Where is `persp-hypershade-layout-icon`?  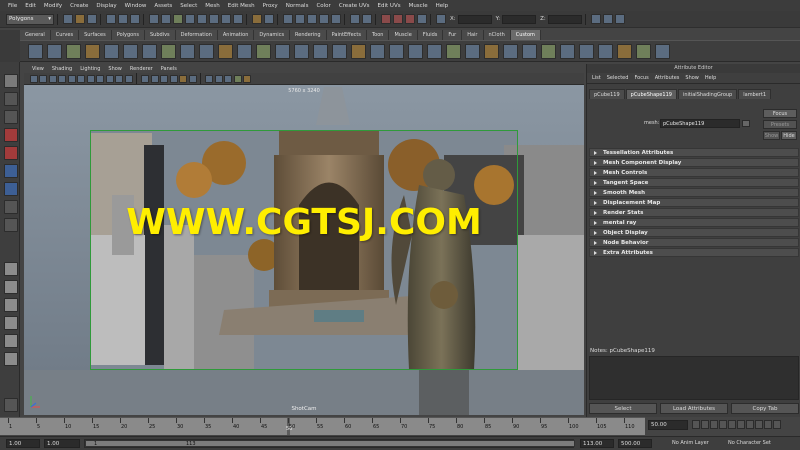
persp-hypershade-layout-icon is located at coordinates (11, 359).